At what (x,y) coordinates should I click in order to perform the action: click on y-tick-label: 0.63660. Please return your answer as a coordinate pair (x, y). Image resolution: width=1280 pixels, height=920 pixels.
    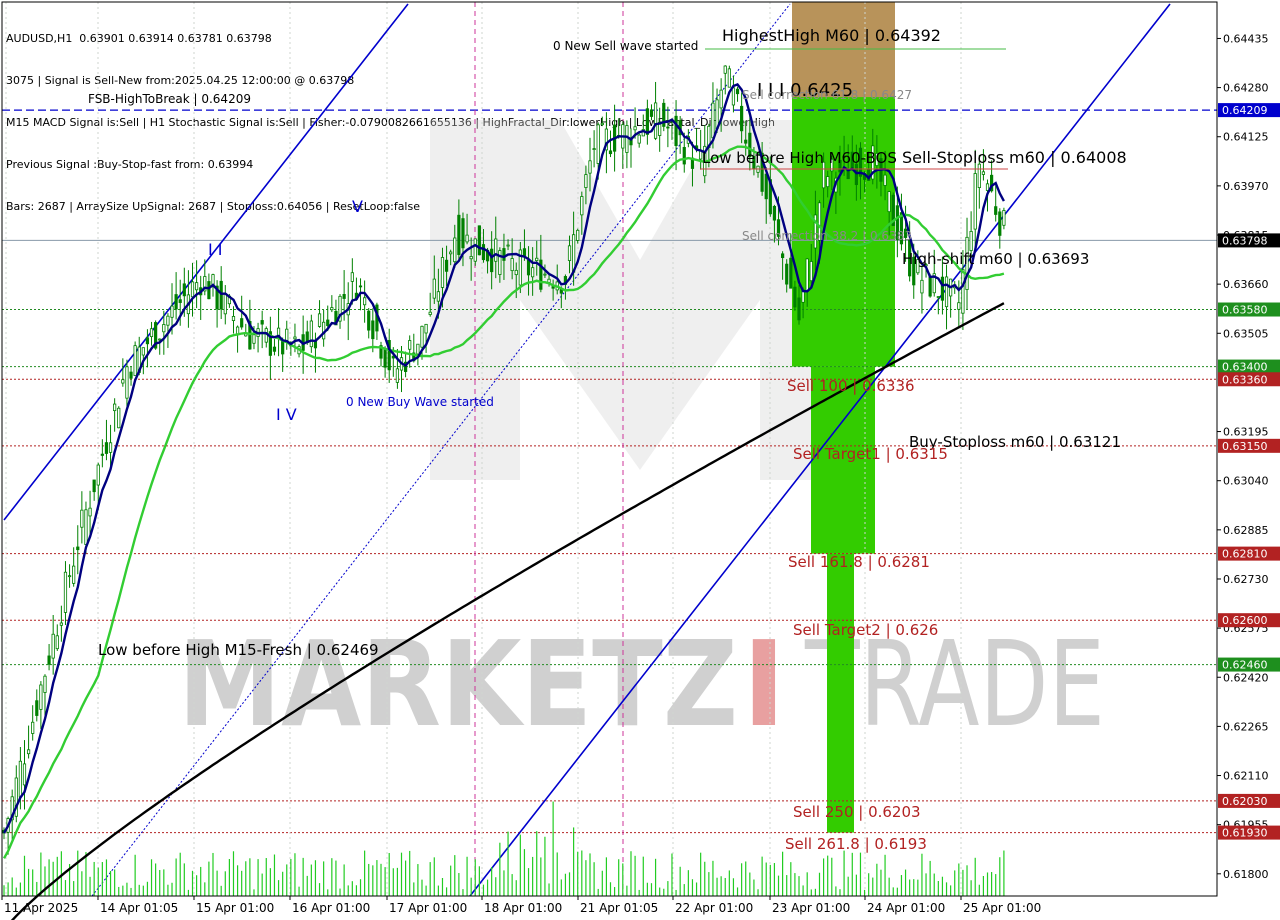
    Looking at the image, I should click on (1246, 284).